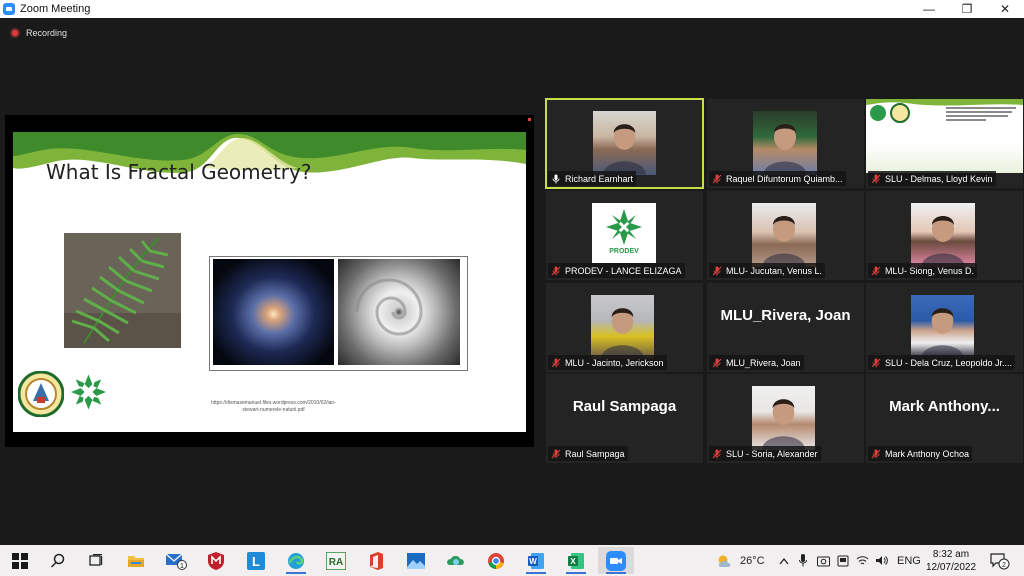  What do you see at coordinates (273, 312) in the screenshot?
I see `spiral-galaxy-image` at bounding box center [273, 312].